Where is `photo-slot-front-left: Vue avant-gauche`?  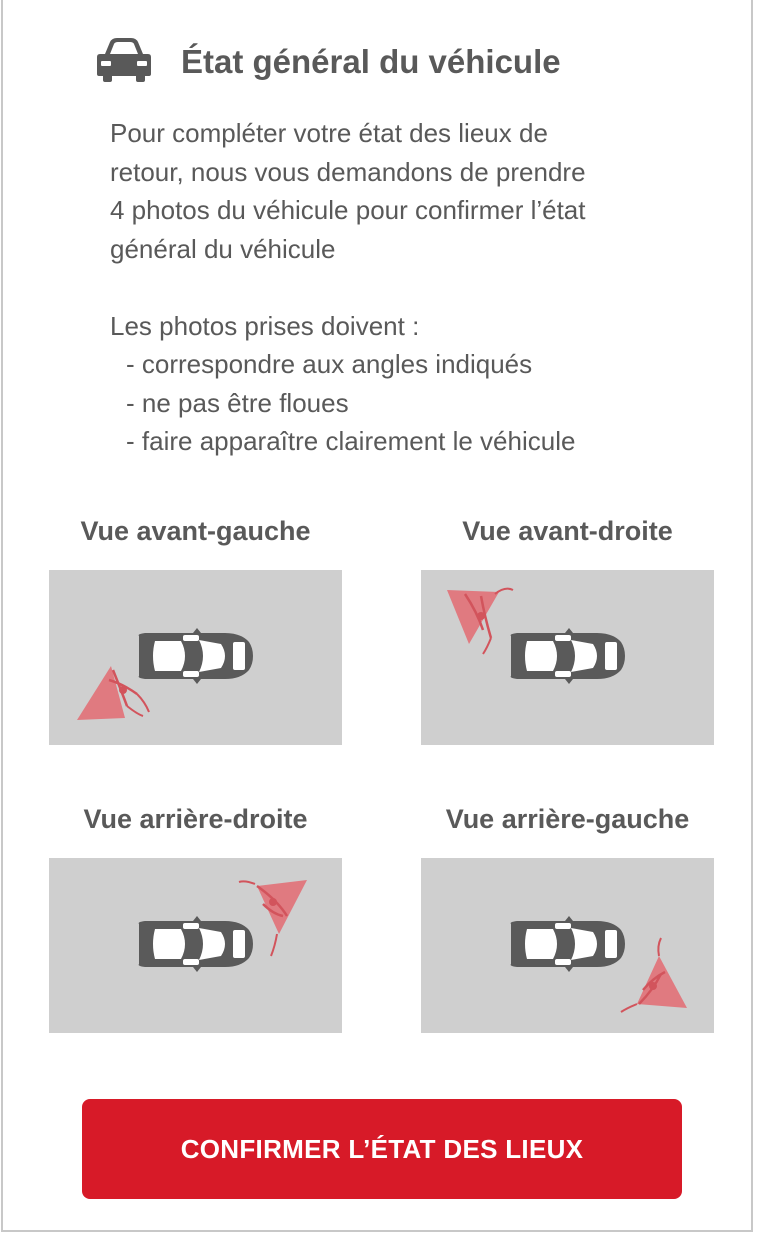
photo-slot-front-left: Vue avant-gauche is located at coordinates (195, 630).